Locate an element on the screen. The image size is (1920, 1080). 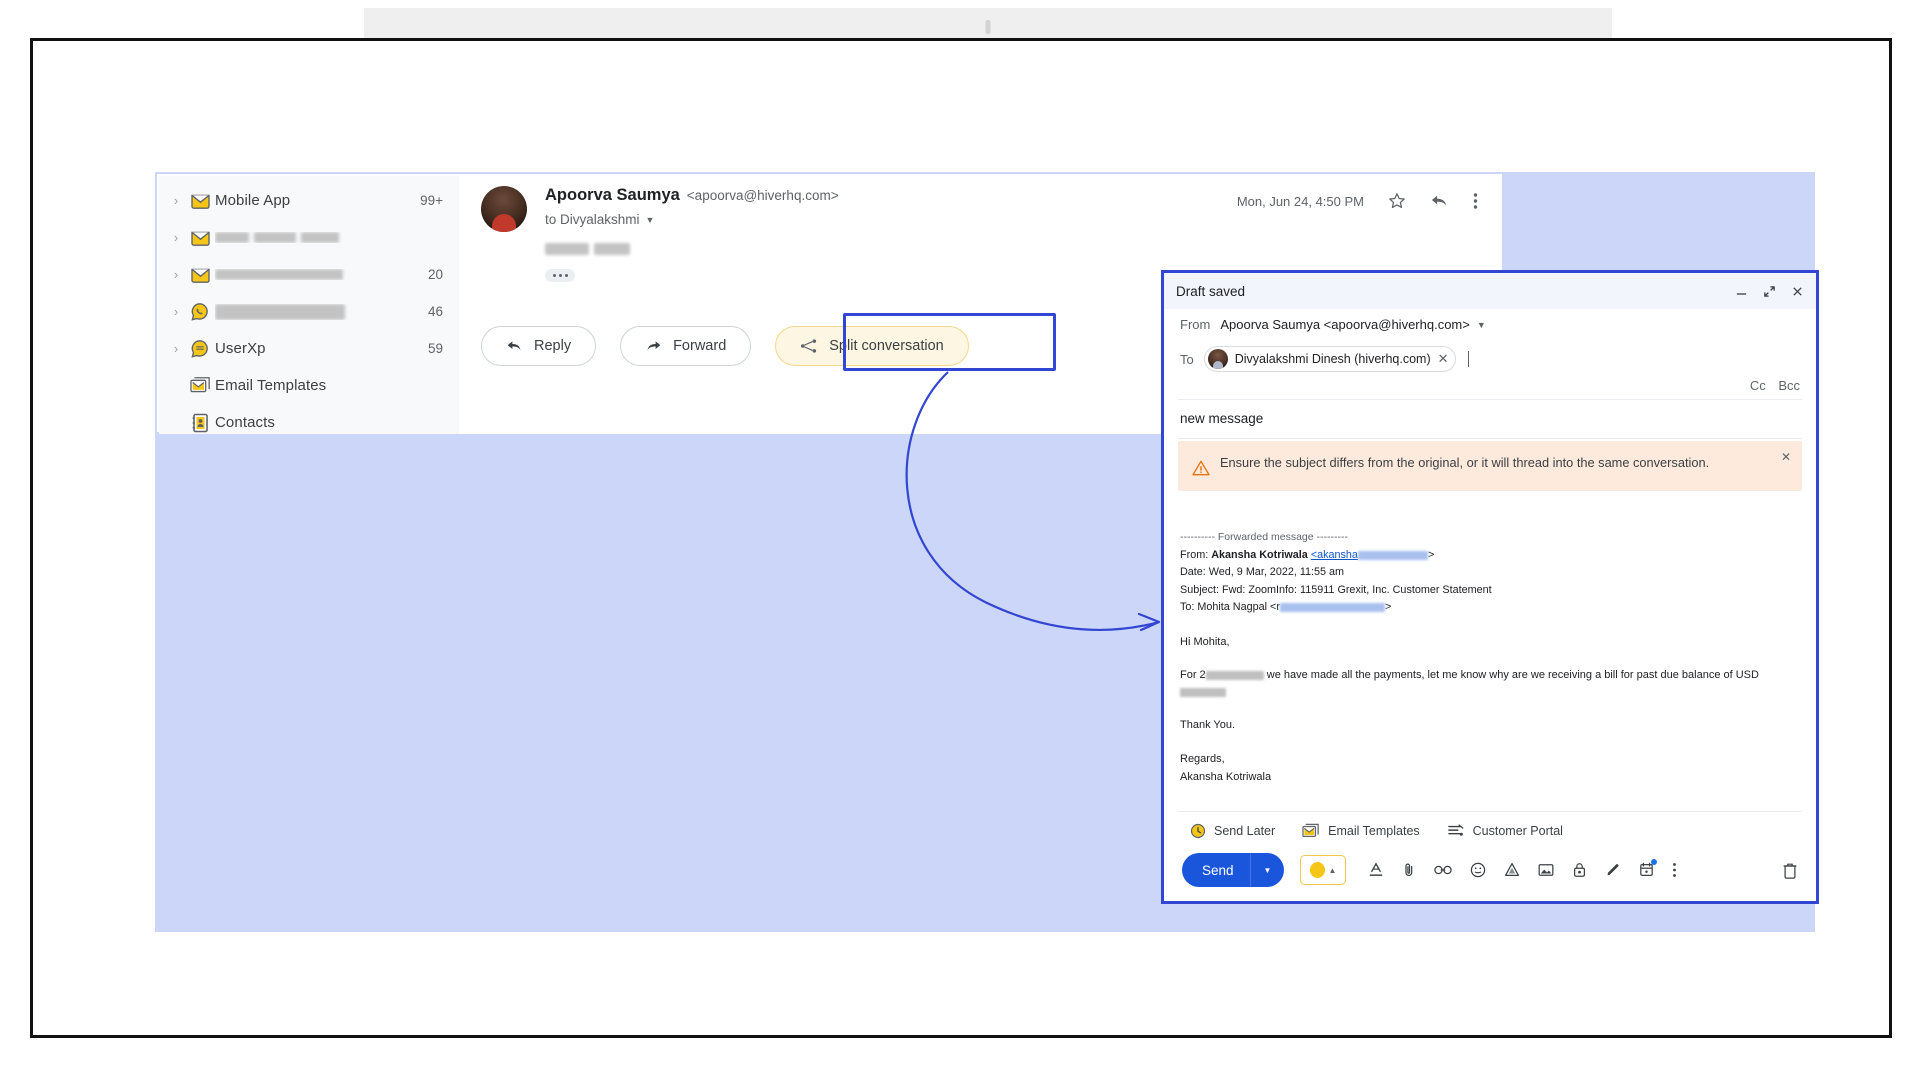
send-options-caret-icon: ▼ is located at coordinates (1268, 870).